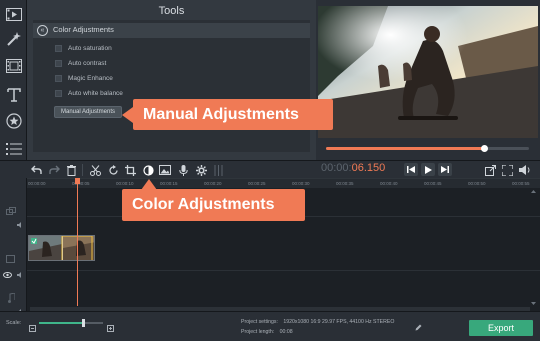  What do you see at coordinates (433, 183) in the screenshot?
I see `ruler-tick: 00:00:45` at bounding box center [433, 183].